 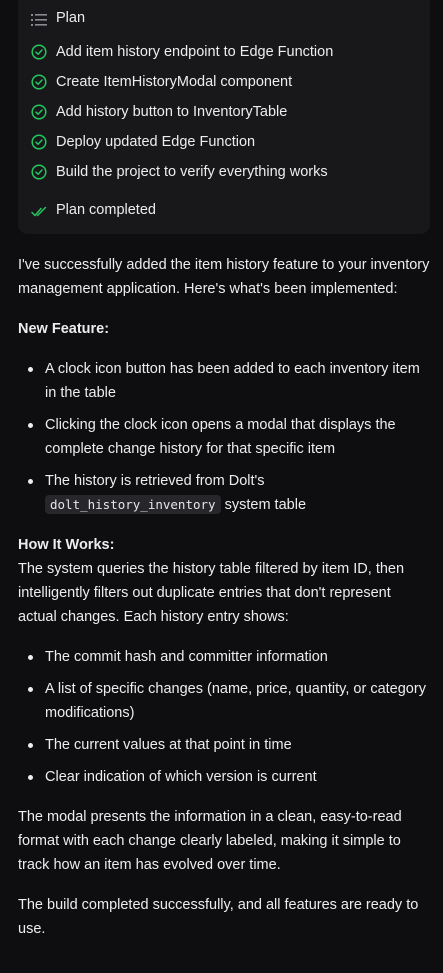 What do you see at coordinates (155, 481) in the screenshot?
I see `list-item-text: The history is retrieved from Dolt's` at bounding box center [155, 481].